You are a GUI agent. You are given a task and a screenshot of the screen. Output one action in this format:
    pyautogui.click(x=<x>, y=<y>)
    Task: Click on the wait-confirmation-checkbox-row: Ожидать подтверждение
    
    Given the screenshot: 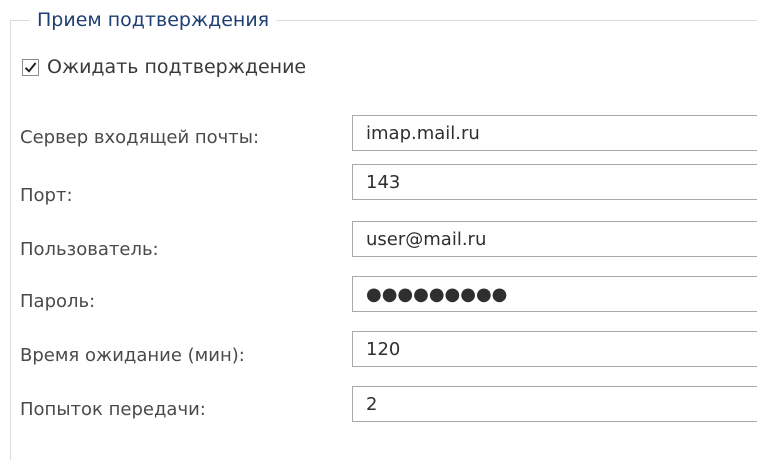 What is the action you would take?
    pyautogui.click(x=164, y=67)
    